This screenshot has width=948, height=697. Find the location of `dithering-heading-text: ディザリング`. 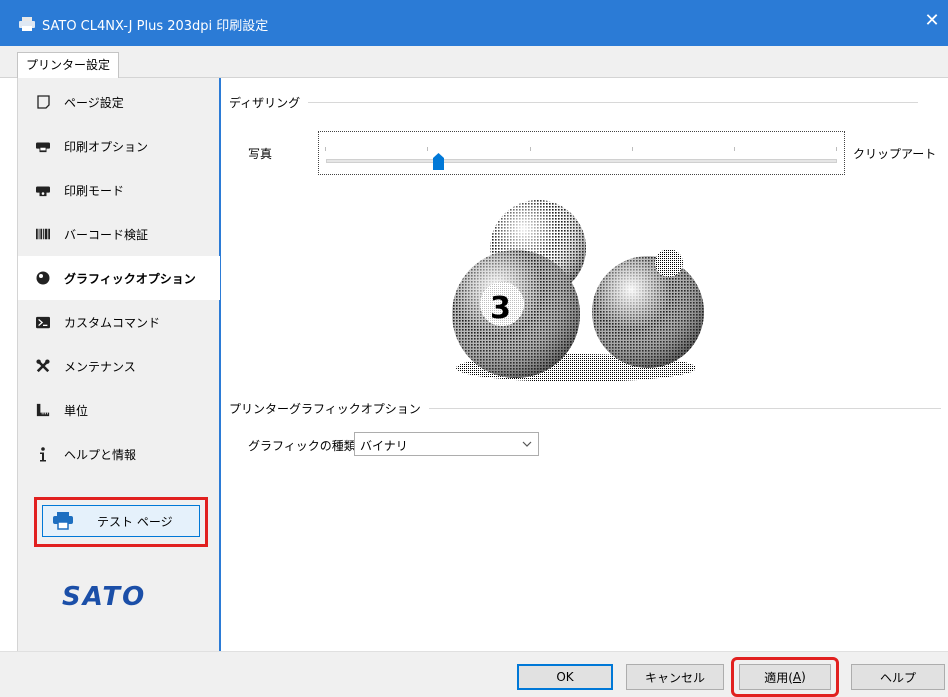

dithering-heading-text: ディザリング is located at coordinates (265, 103).